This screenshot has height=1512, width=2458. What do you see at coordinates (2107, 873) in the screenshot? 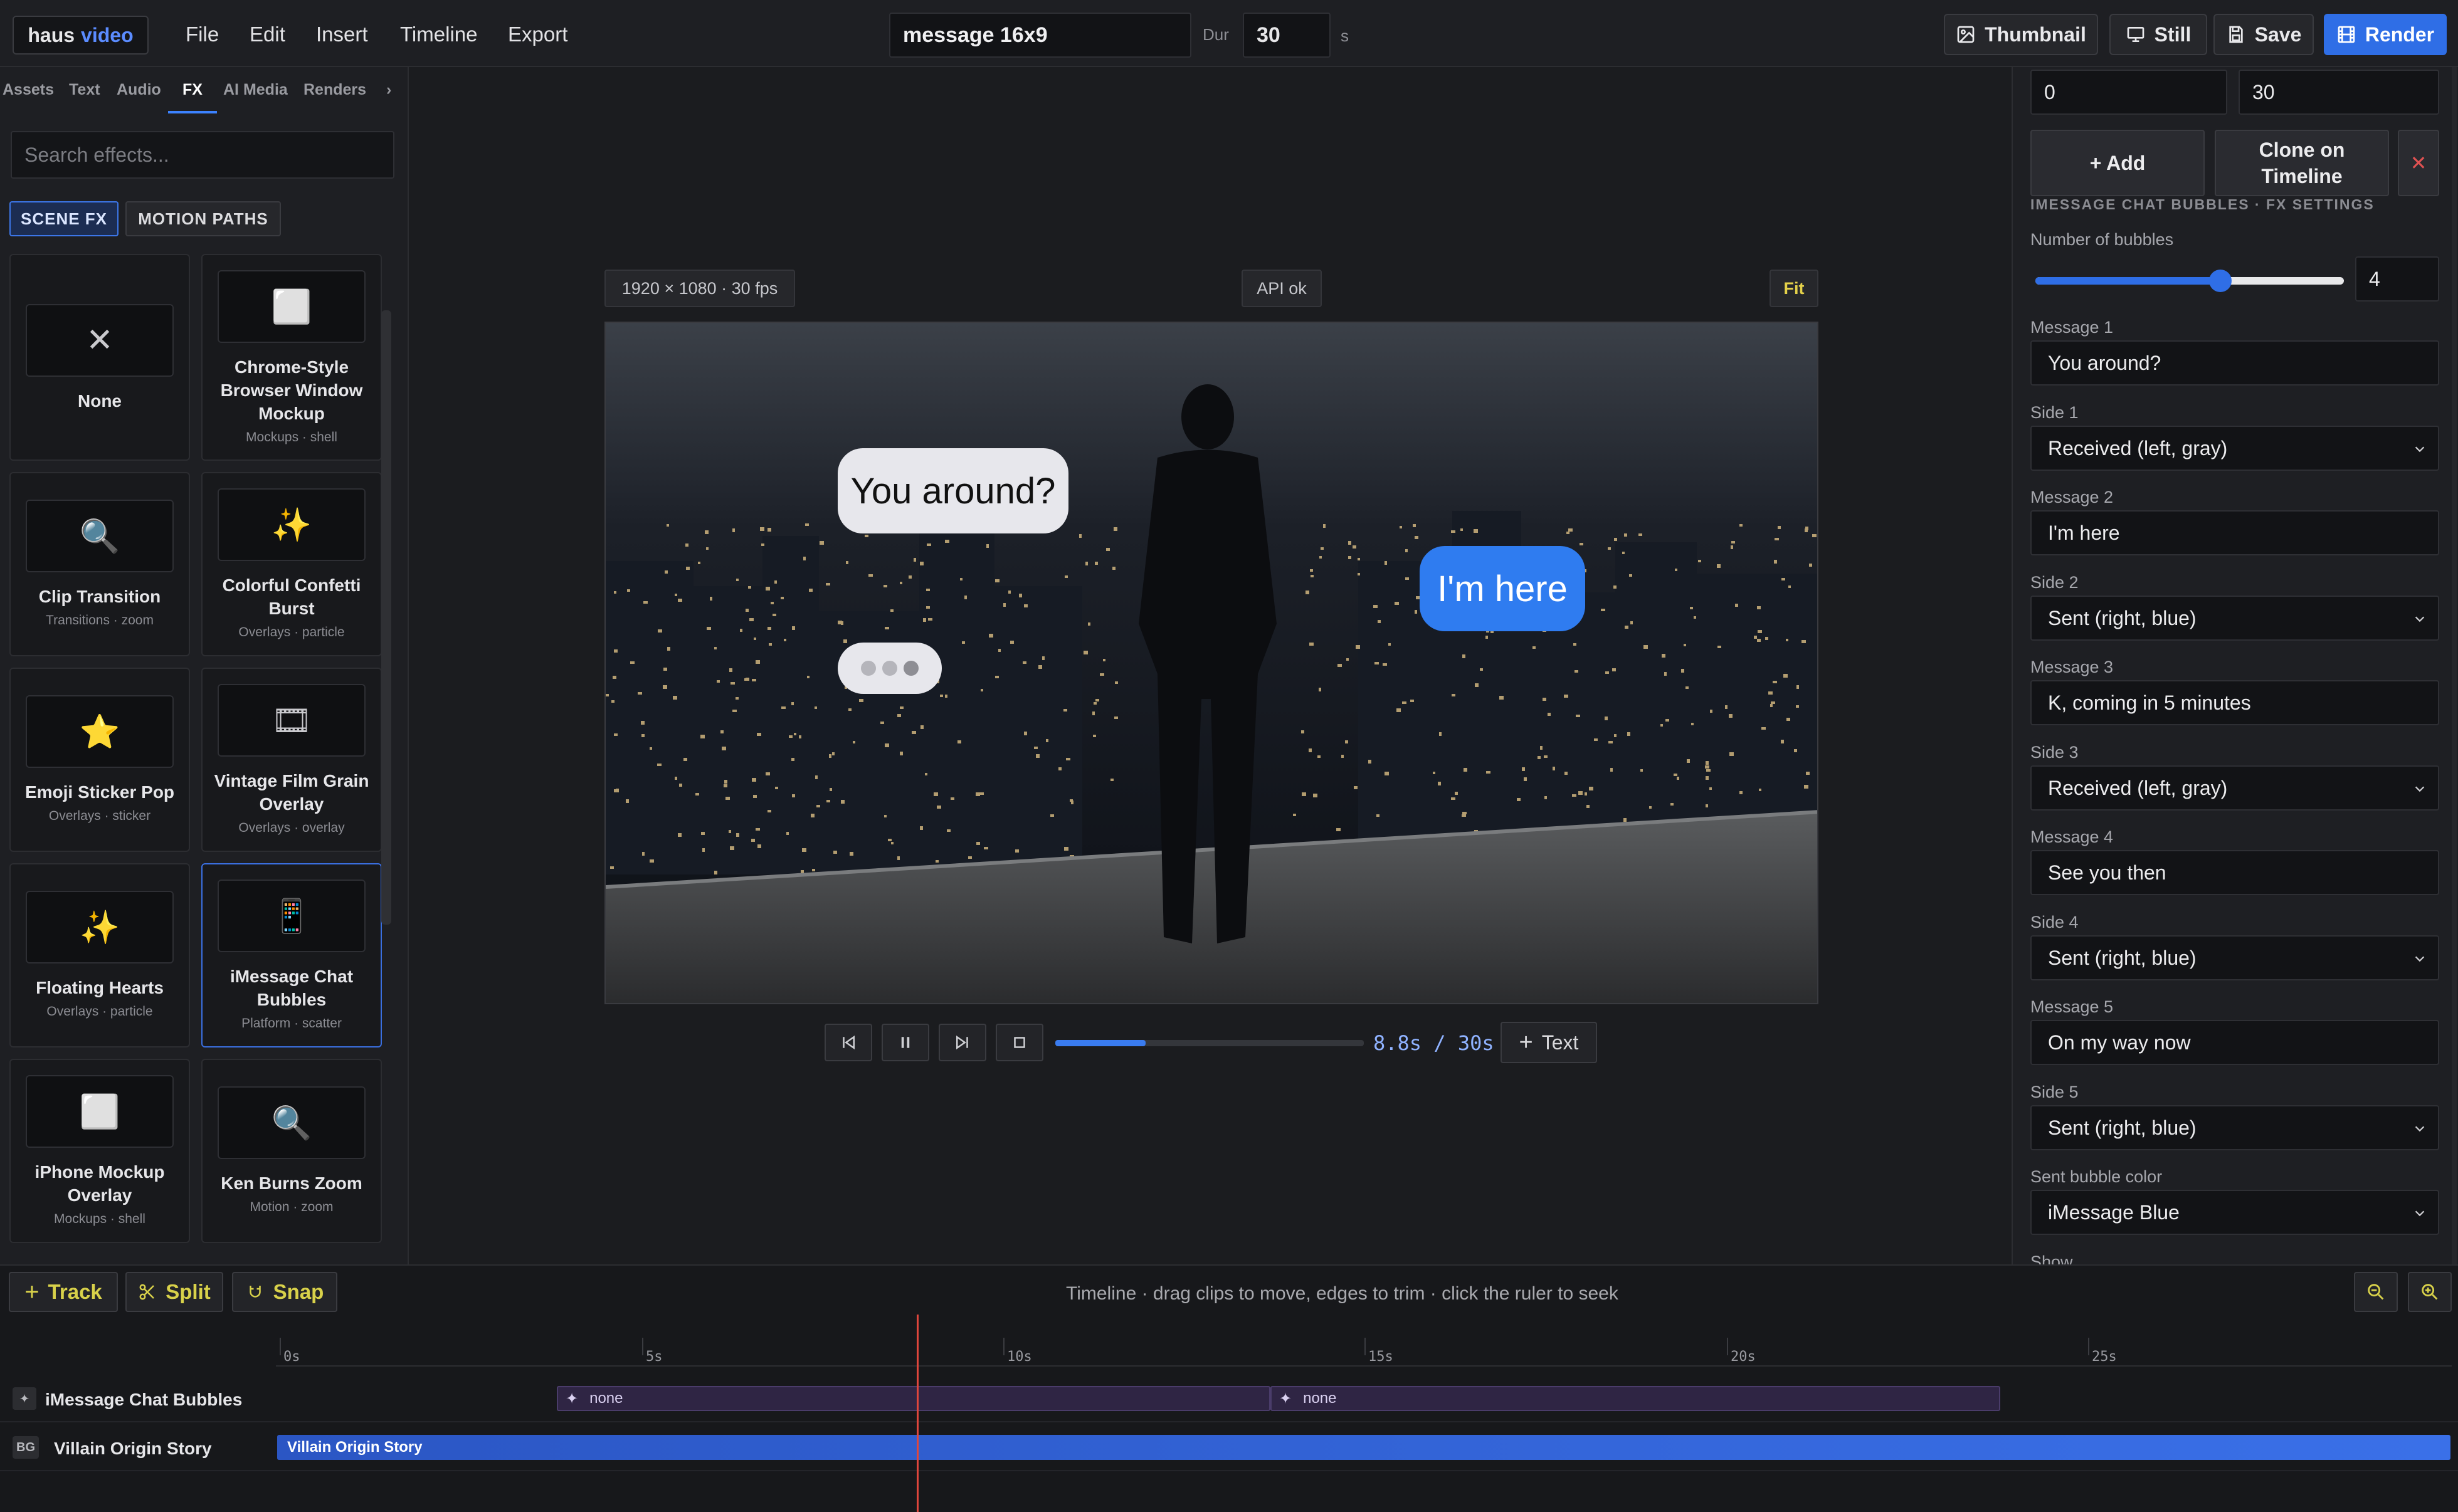
I see `message-value: See you then` at bounding box center [2107, 873].